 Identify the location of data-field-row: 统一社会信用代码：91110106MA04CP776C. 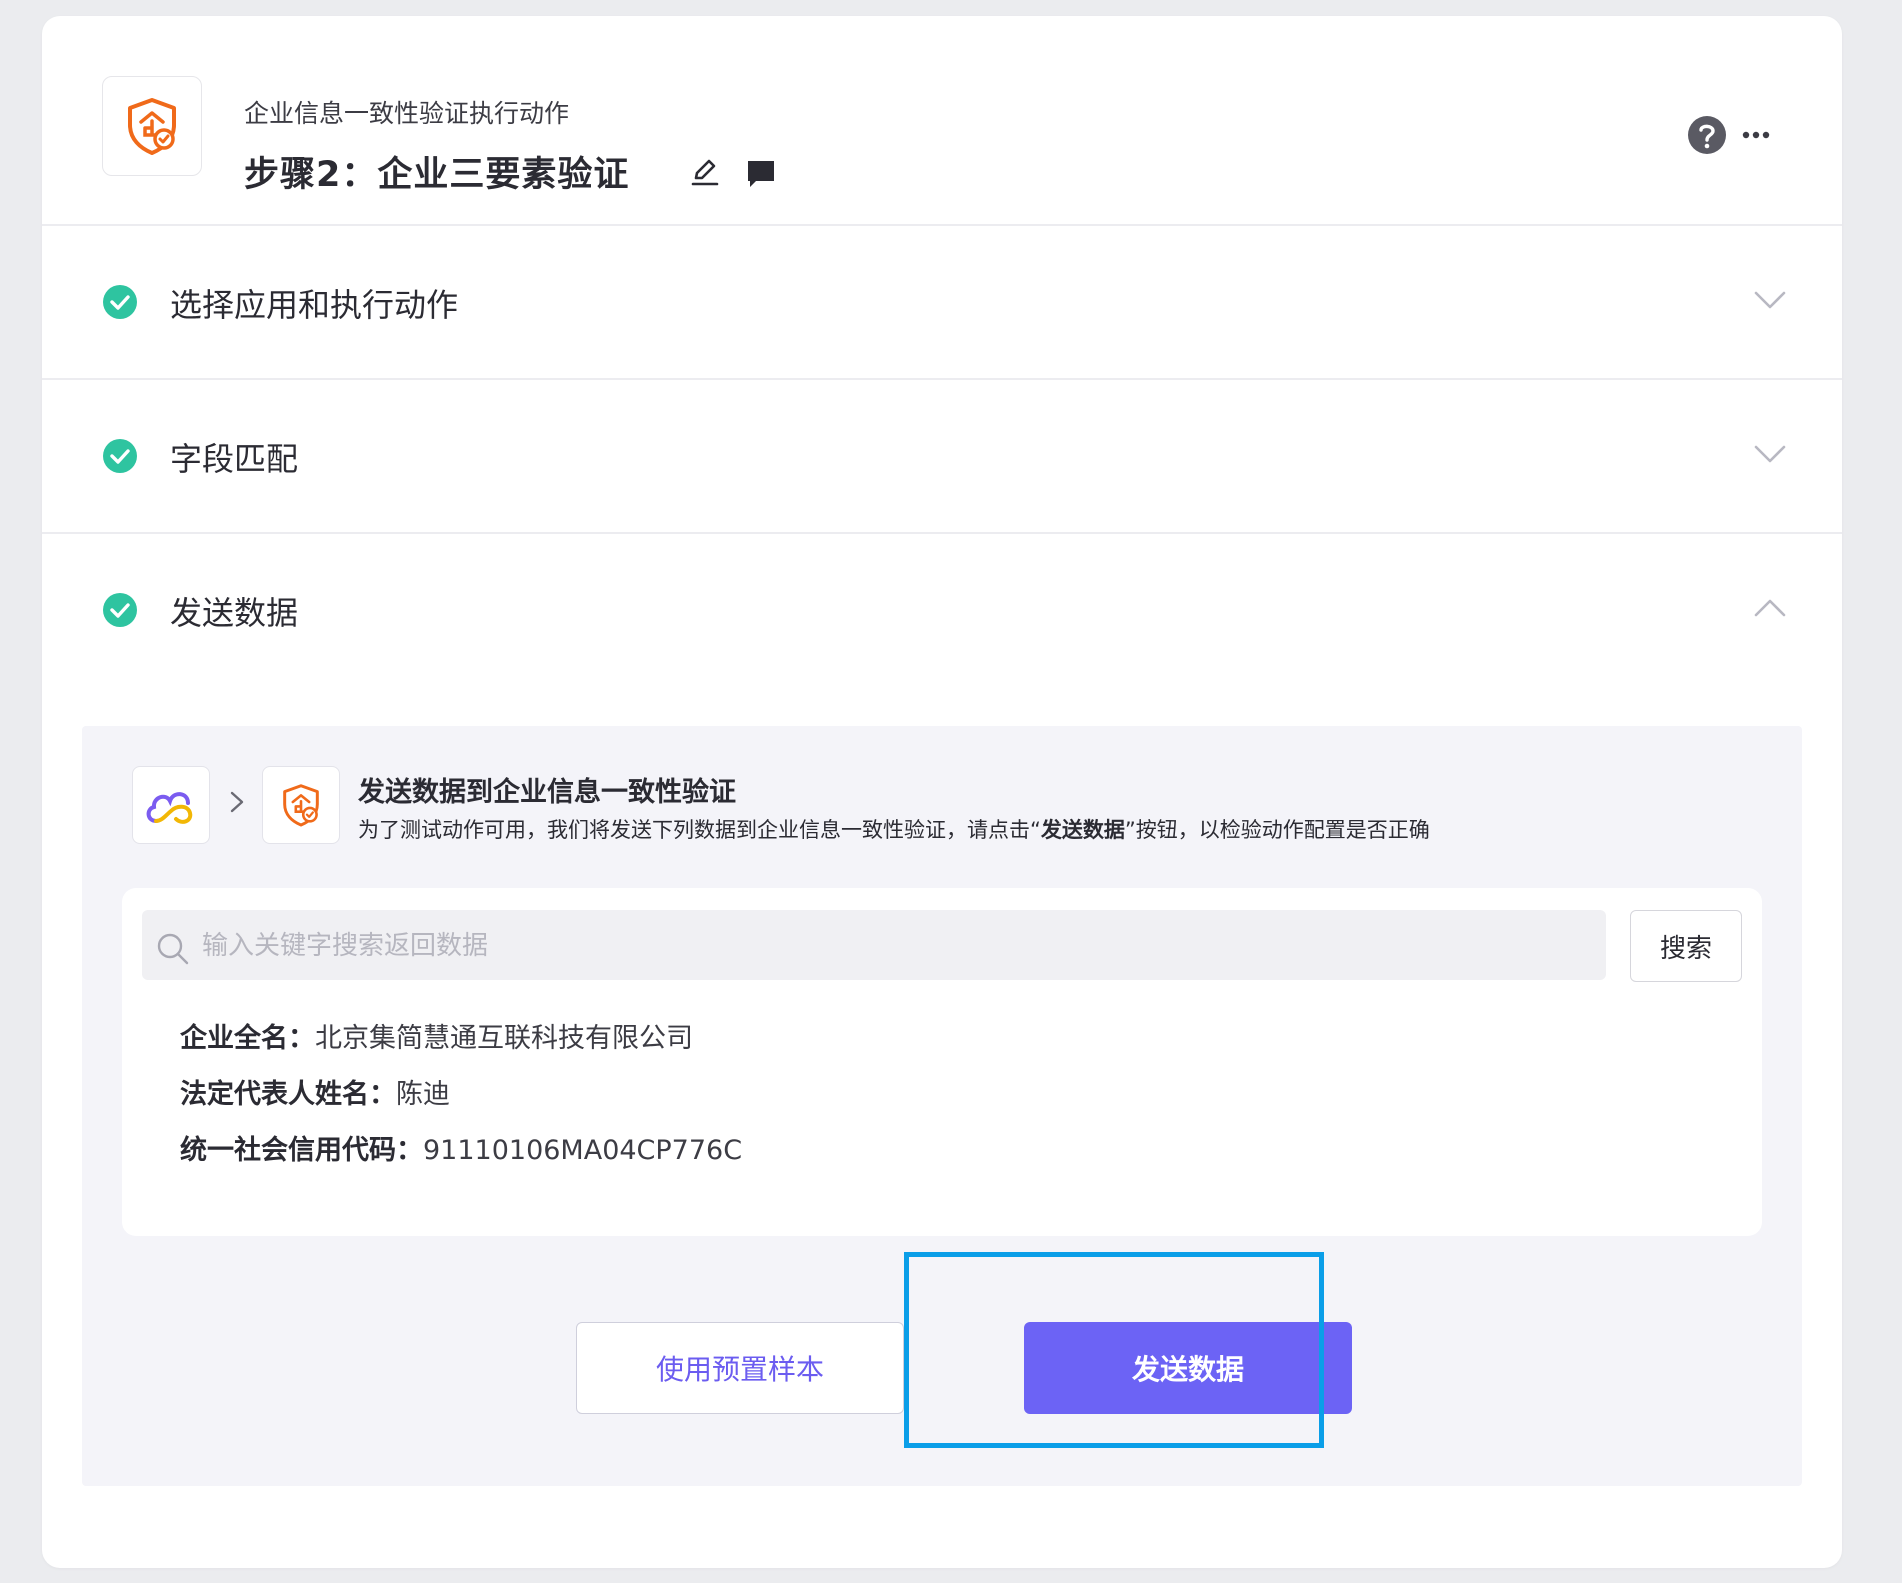
(461, 1150).